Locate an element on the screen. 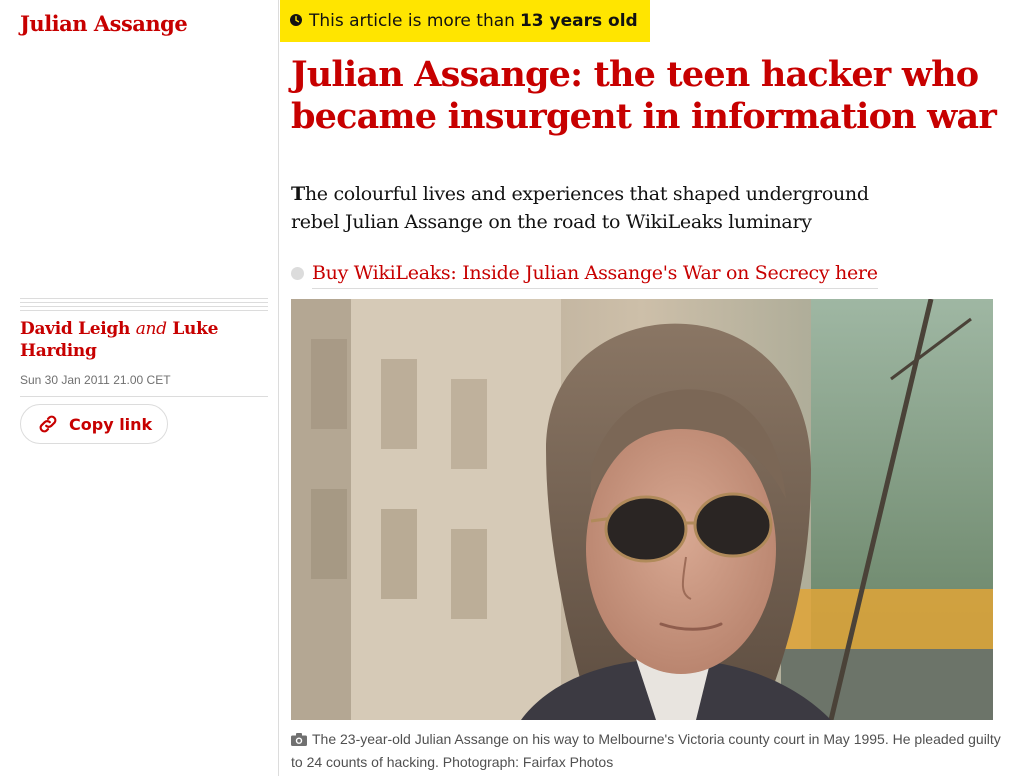 Image resolution: width=1030 pixels, height=776 pixels. clock-icon is located at coordinates (296, 21).